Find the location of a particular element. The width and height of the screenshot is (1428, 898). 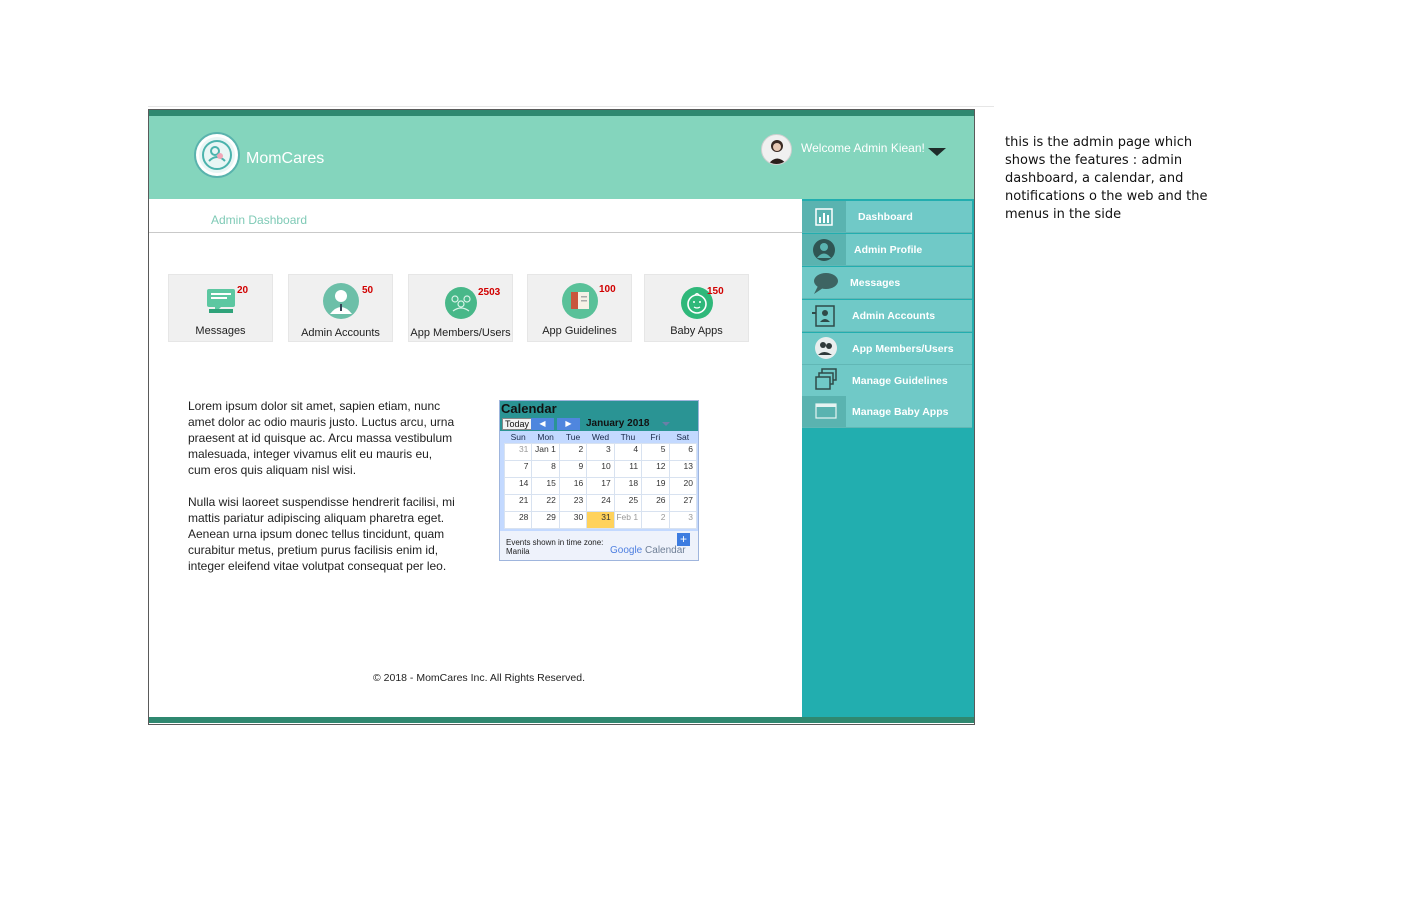

sidebar-item-messages: Messages is located at coordinates (887, 283).